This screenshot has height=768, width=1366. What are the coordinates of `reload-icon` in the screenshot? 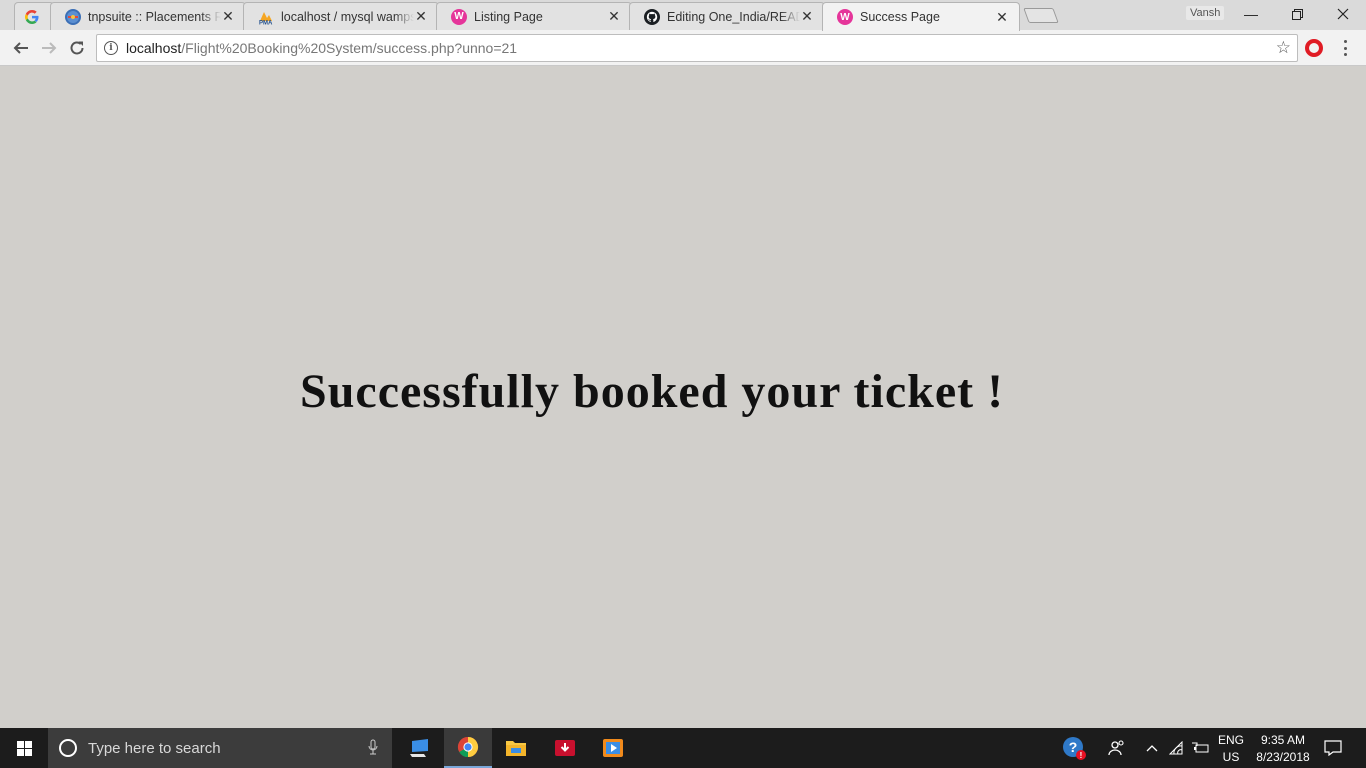 It's located at (77, 48).